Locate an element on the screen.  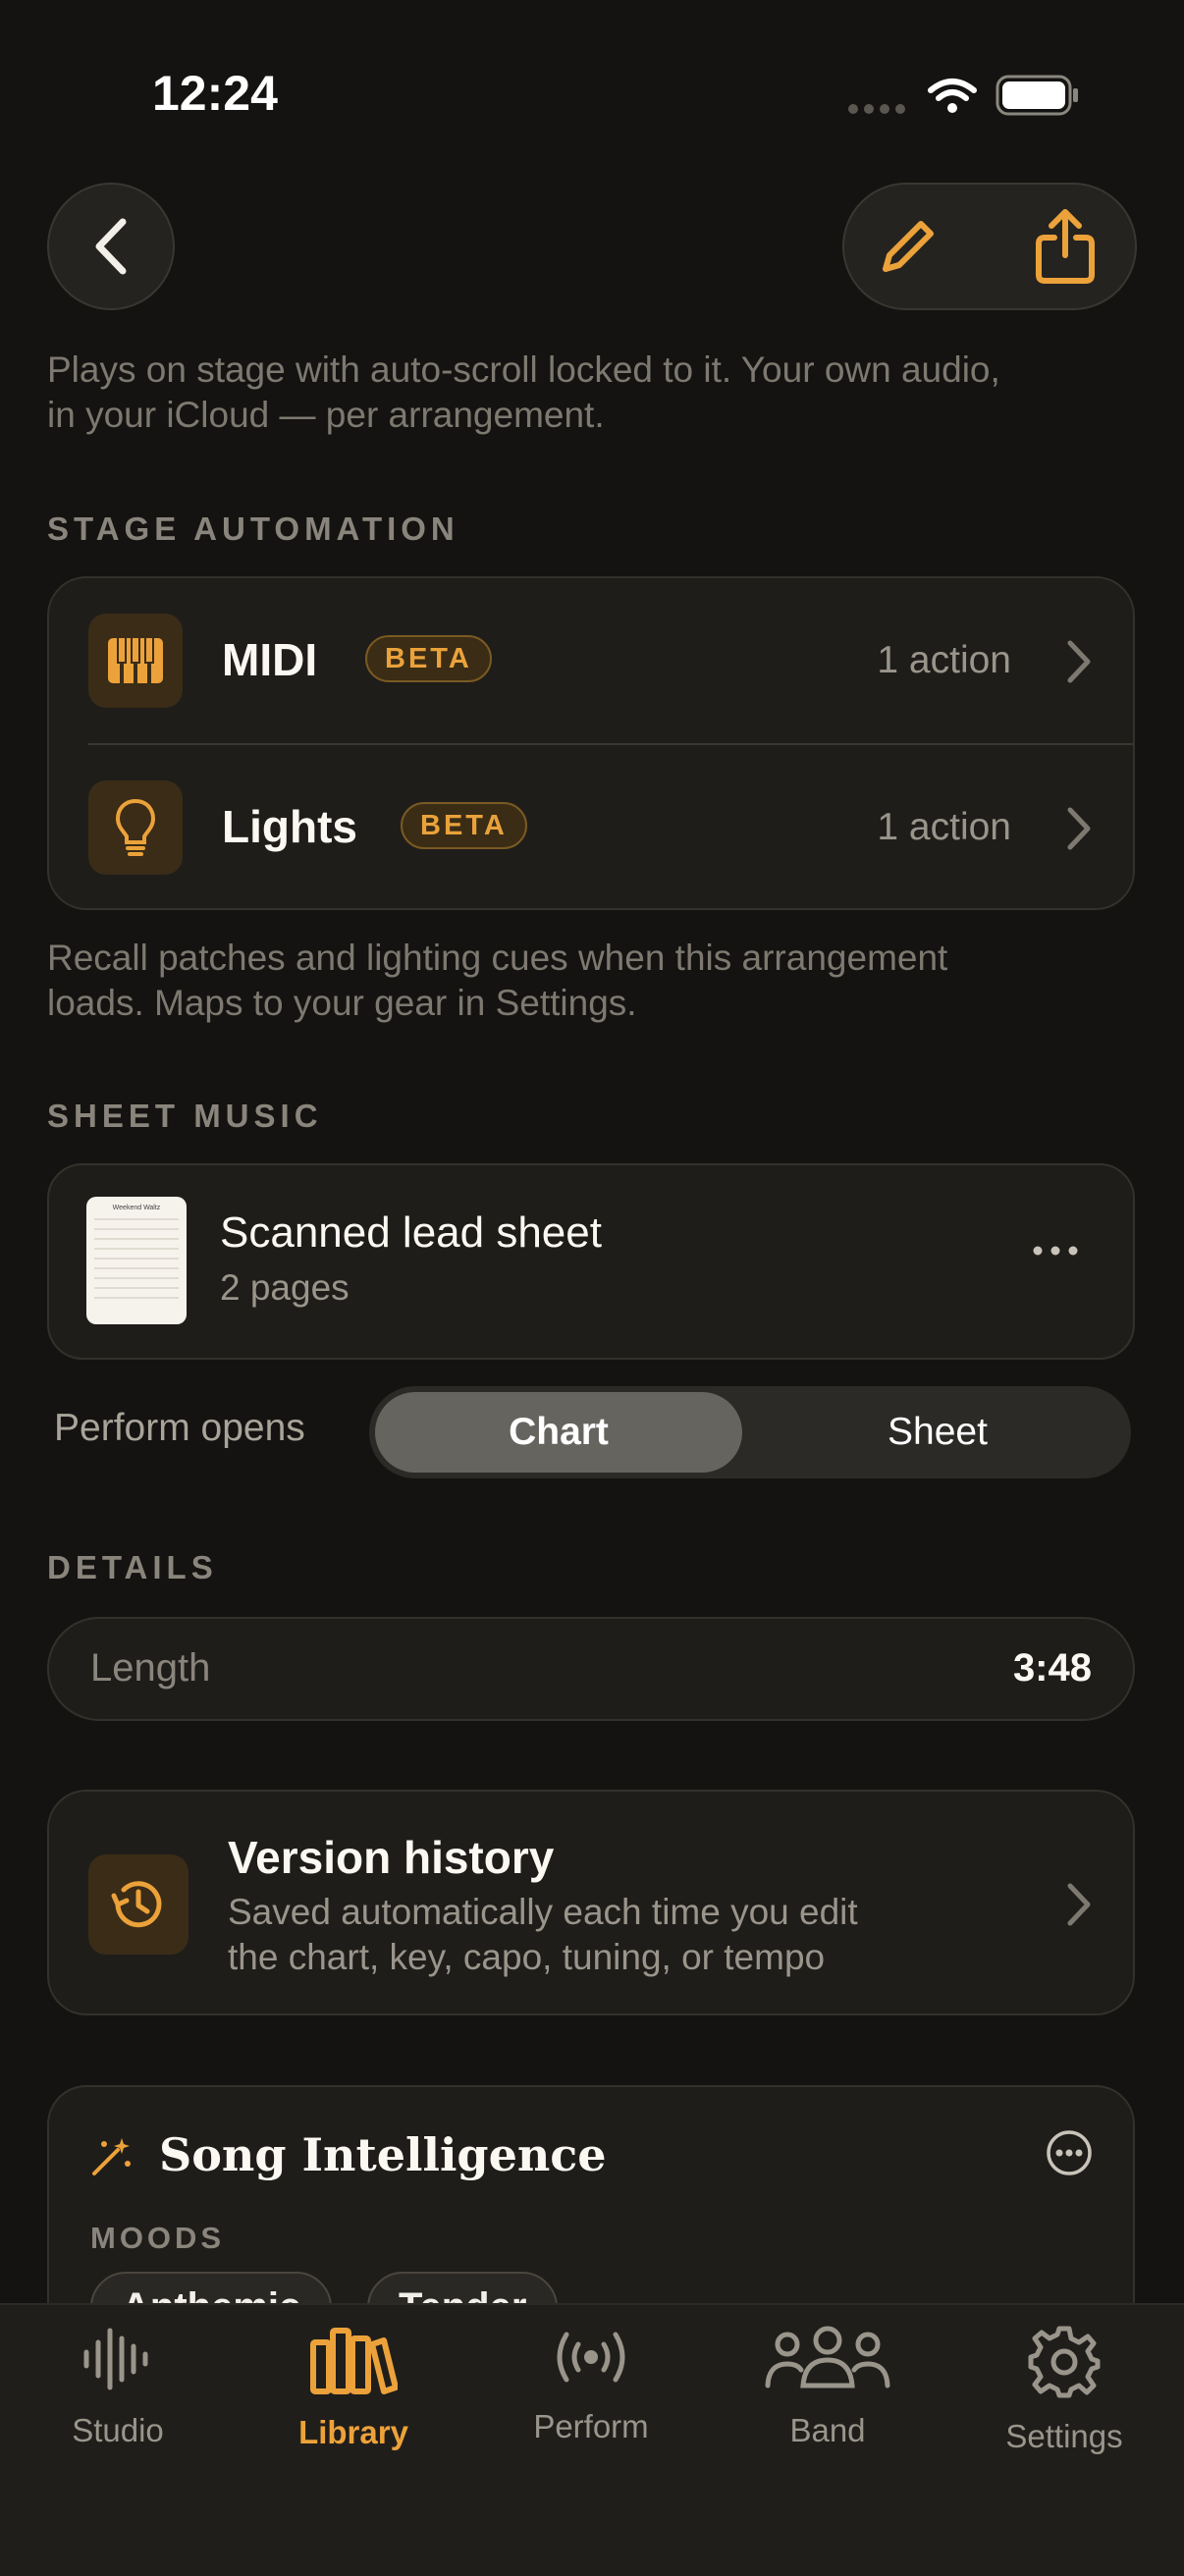
details-header: DETAILS is located at coordinates (132, 1567).